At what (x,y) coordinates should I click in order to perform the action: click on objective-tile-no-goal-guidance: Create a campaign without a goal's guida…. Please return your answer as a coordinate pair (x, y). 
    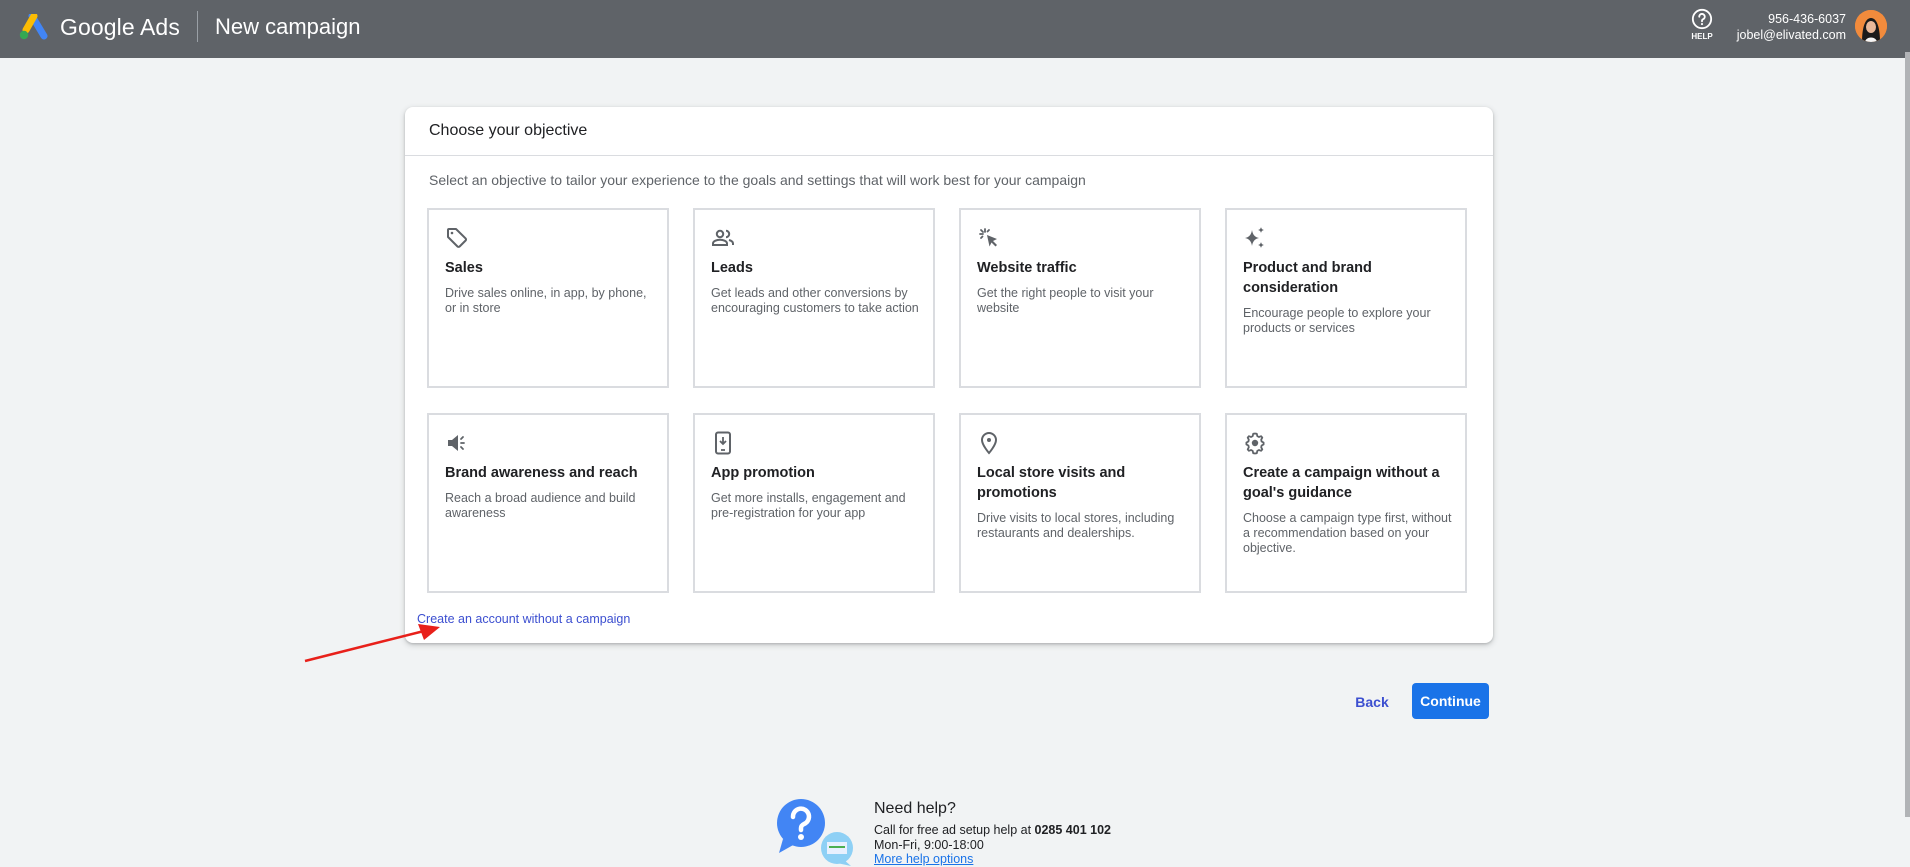
    Looking at the image, I should click on (1346, 503).